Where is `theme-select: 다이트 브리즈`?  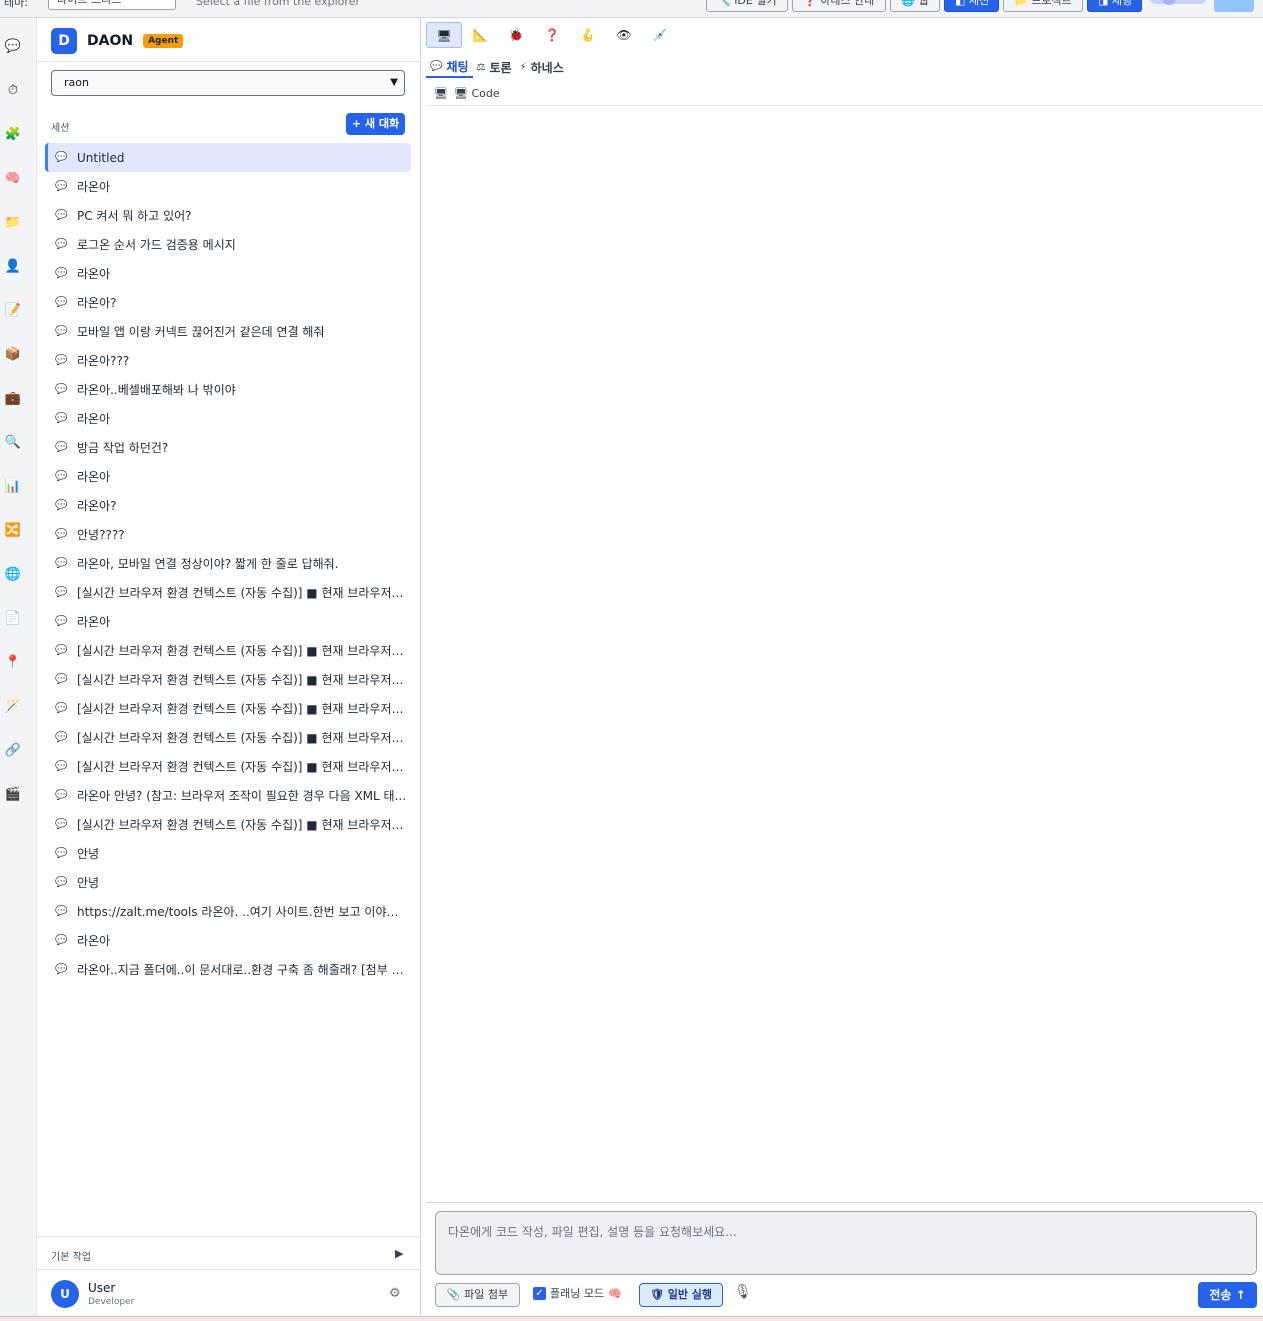
theme-select: 다이트 브리즈 is located at coordinates (112, 5).